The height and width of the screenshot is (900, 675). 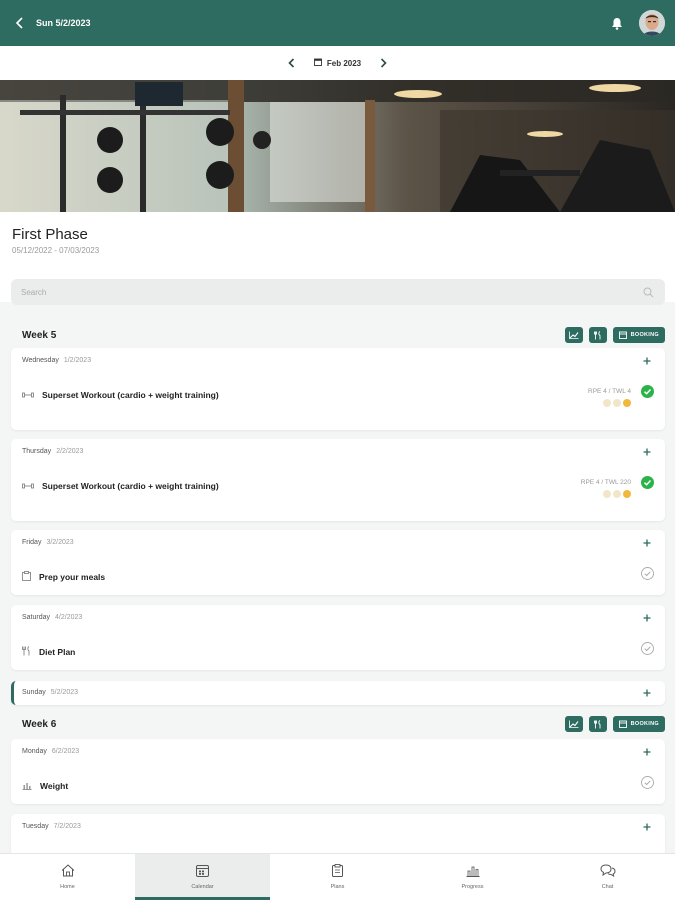 I want to click on month-picker: Feb 2023, so click(x=337, y=63).